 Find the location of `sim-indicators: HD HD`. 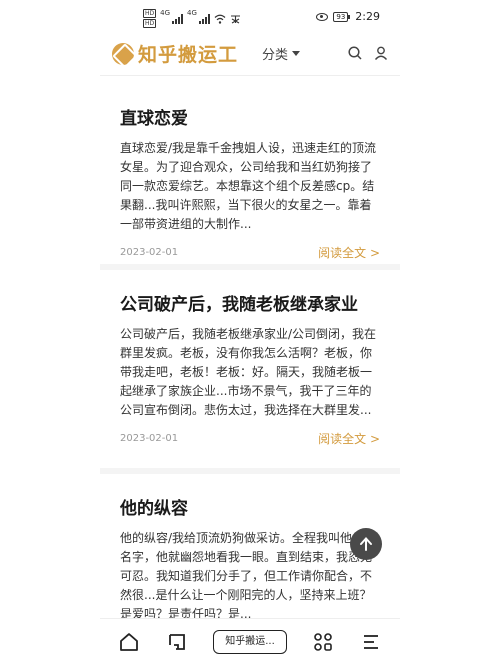

sim-indicators: HD HD is located at coordinates (150, 18).